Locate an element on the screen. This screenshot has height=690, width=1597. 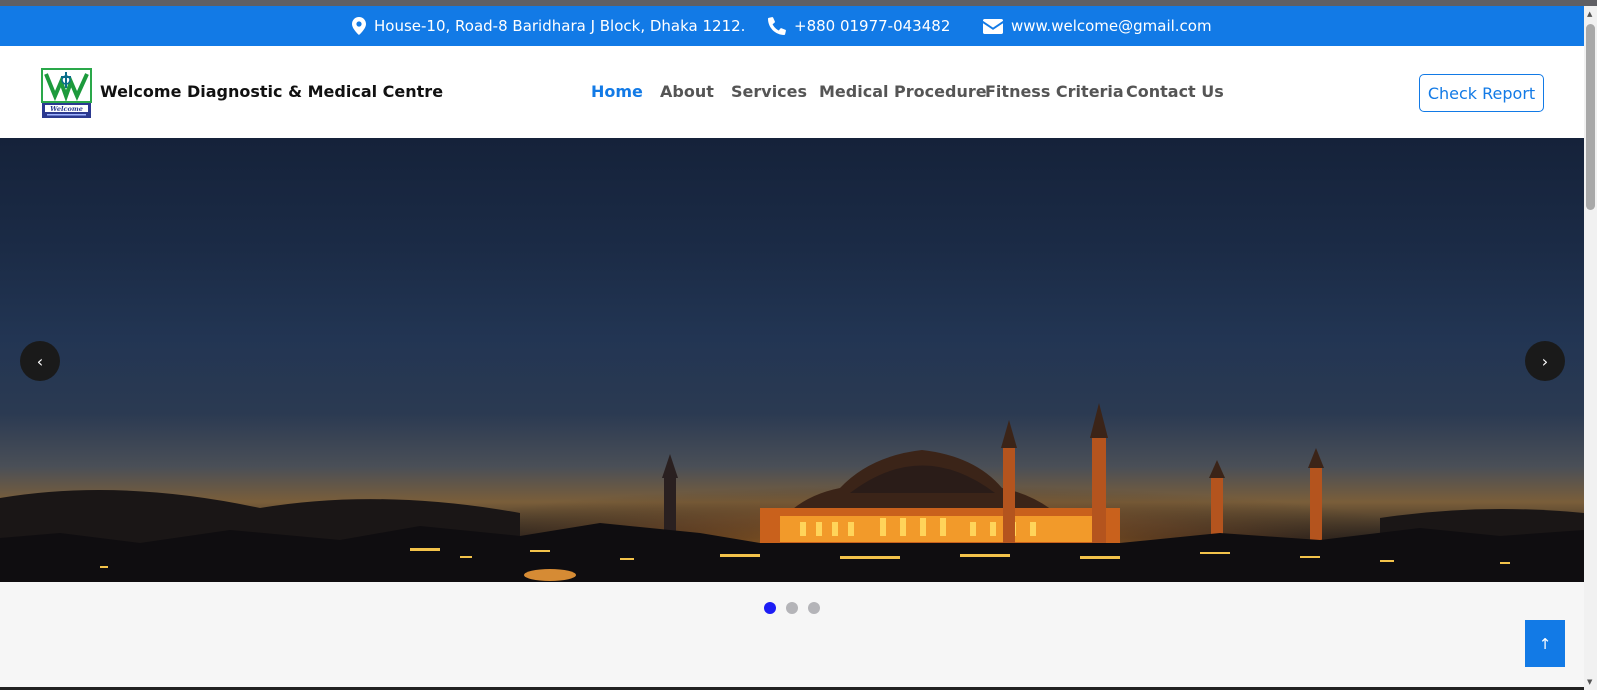
email-text: www.welcome@gmail.com is located at coordinates (1111, 26).